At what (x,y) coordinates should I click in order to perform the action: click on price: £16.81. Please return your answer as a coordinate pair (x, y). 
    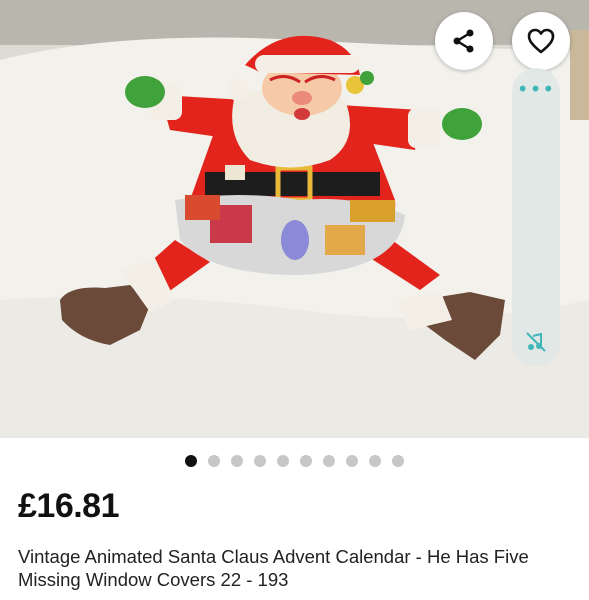
    Looking at the image, I should click on (69, 506).